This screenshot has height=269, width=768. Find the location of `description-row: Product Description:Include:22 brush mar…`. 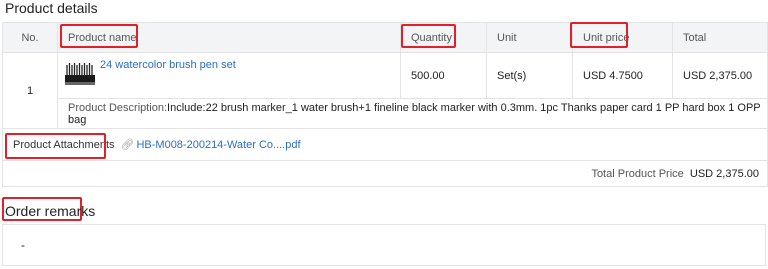

description-row: Product Description:Include:22 brush mar… is located at coordinates (385, 113).